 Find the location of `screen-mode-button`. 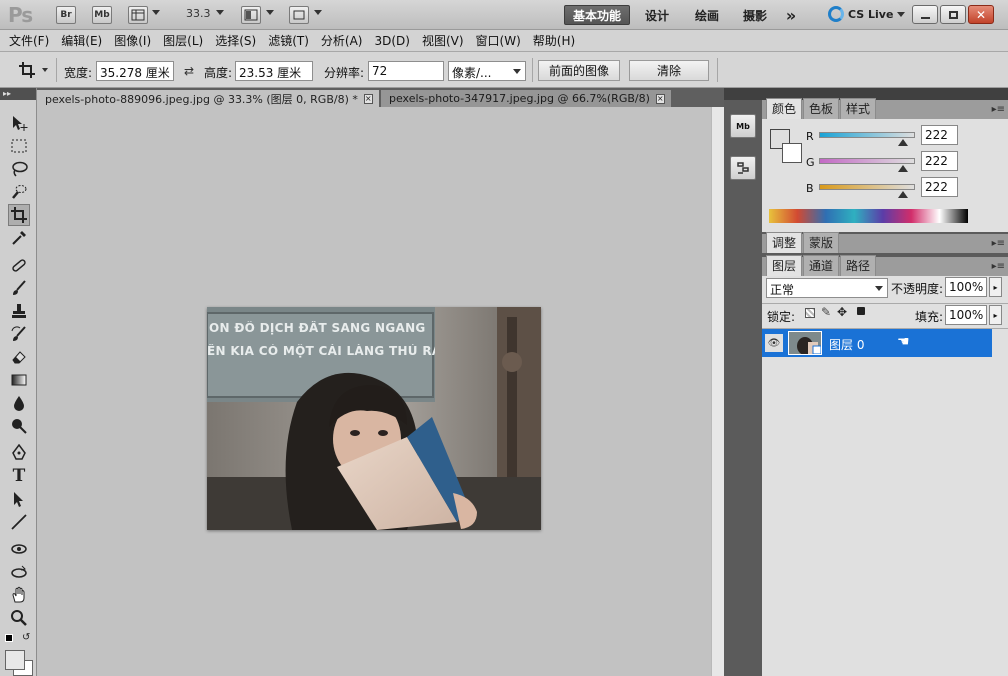

screen-mode-button is located at coordinates (299, 15).